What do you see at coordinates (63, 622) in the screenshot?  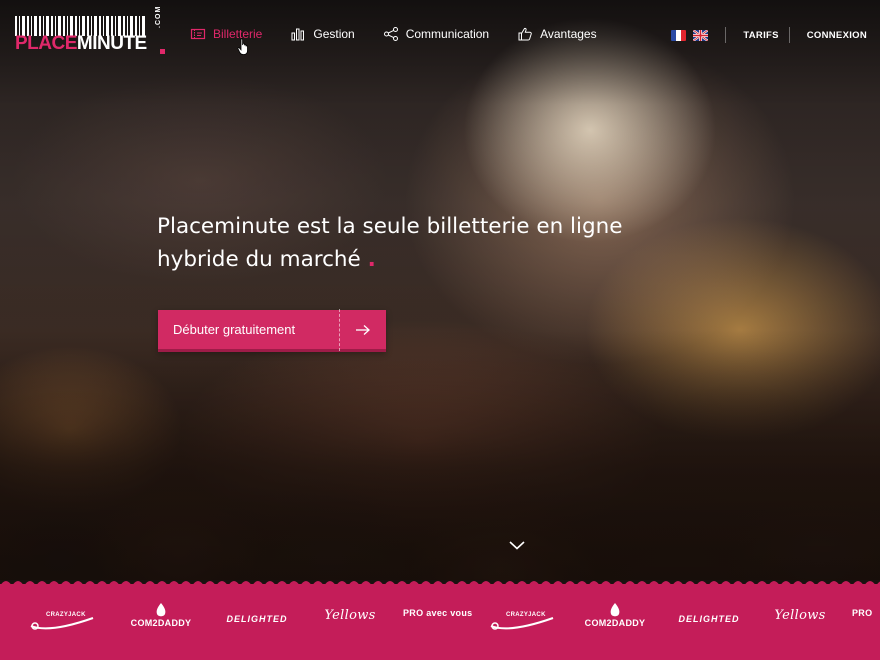 I see `crazyjack-logo: CRAZYJACK` at bounding box center [63, 622].